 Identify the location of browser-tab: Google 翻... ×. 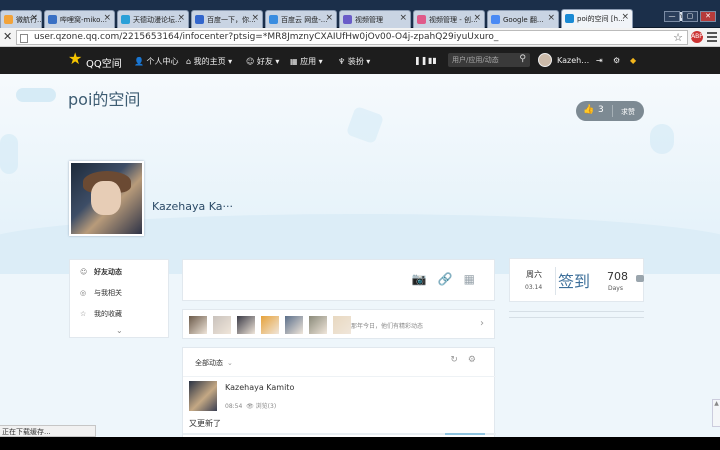
(523, 19).